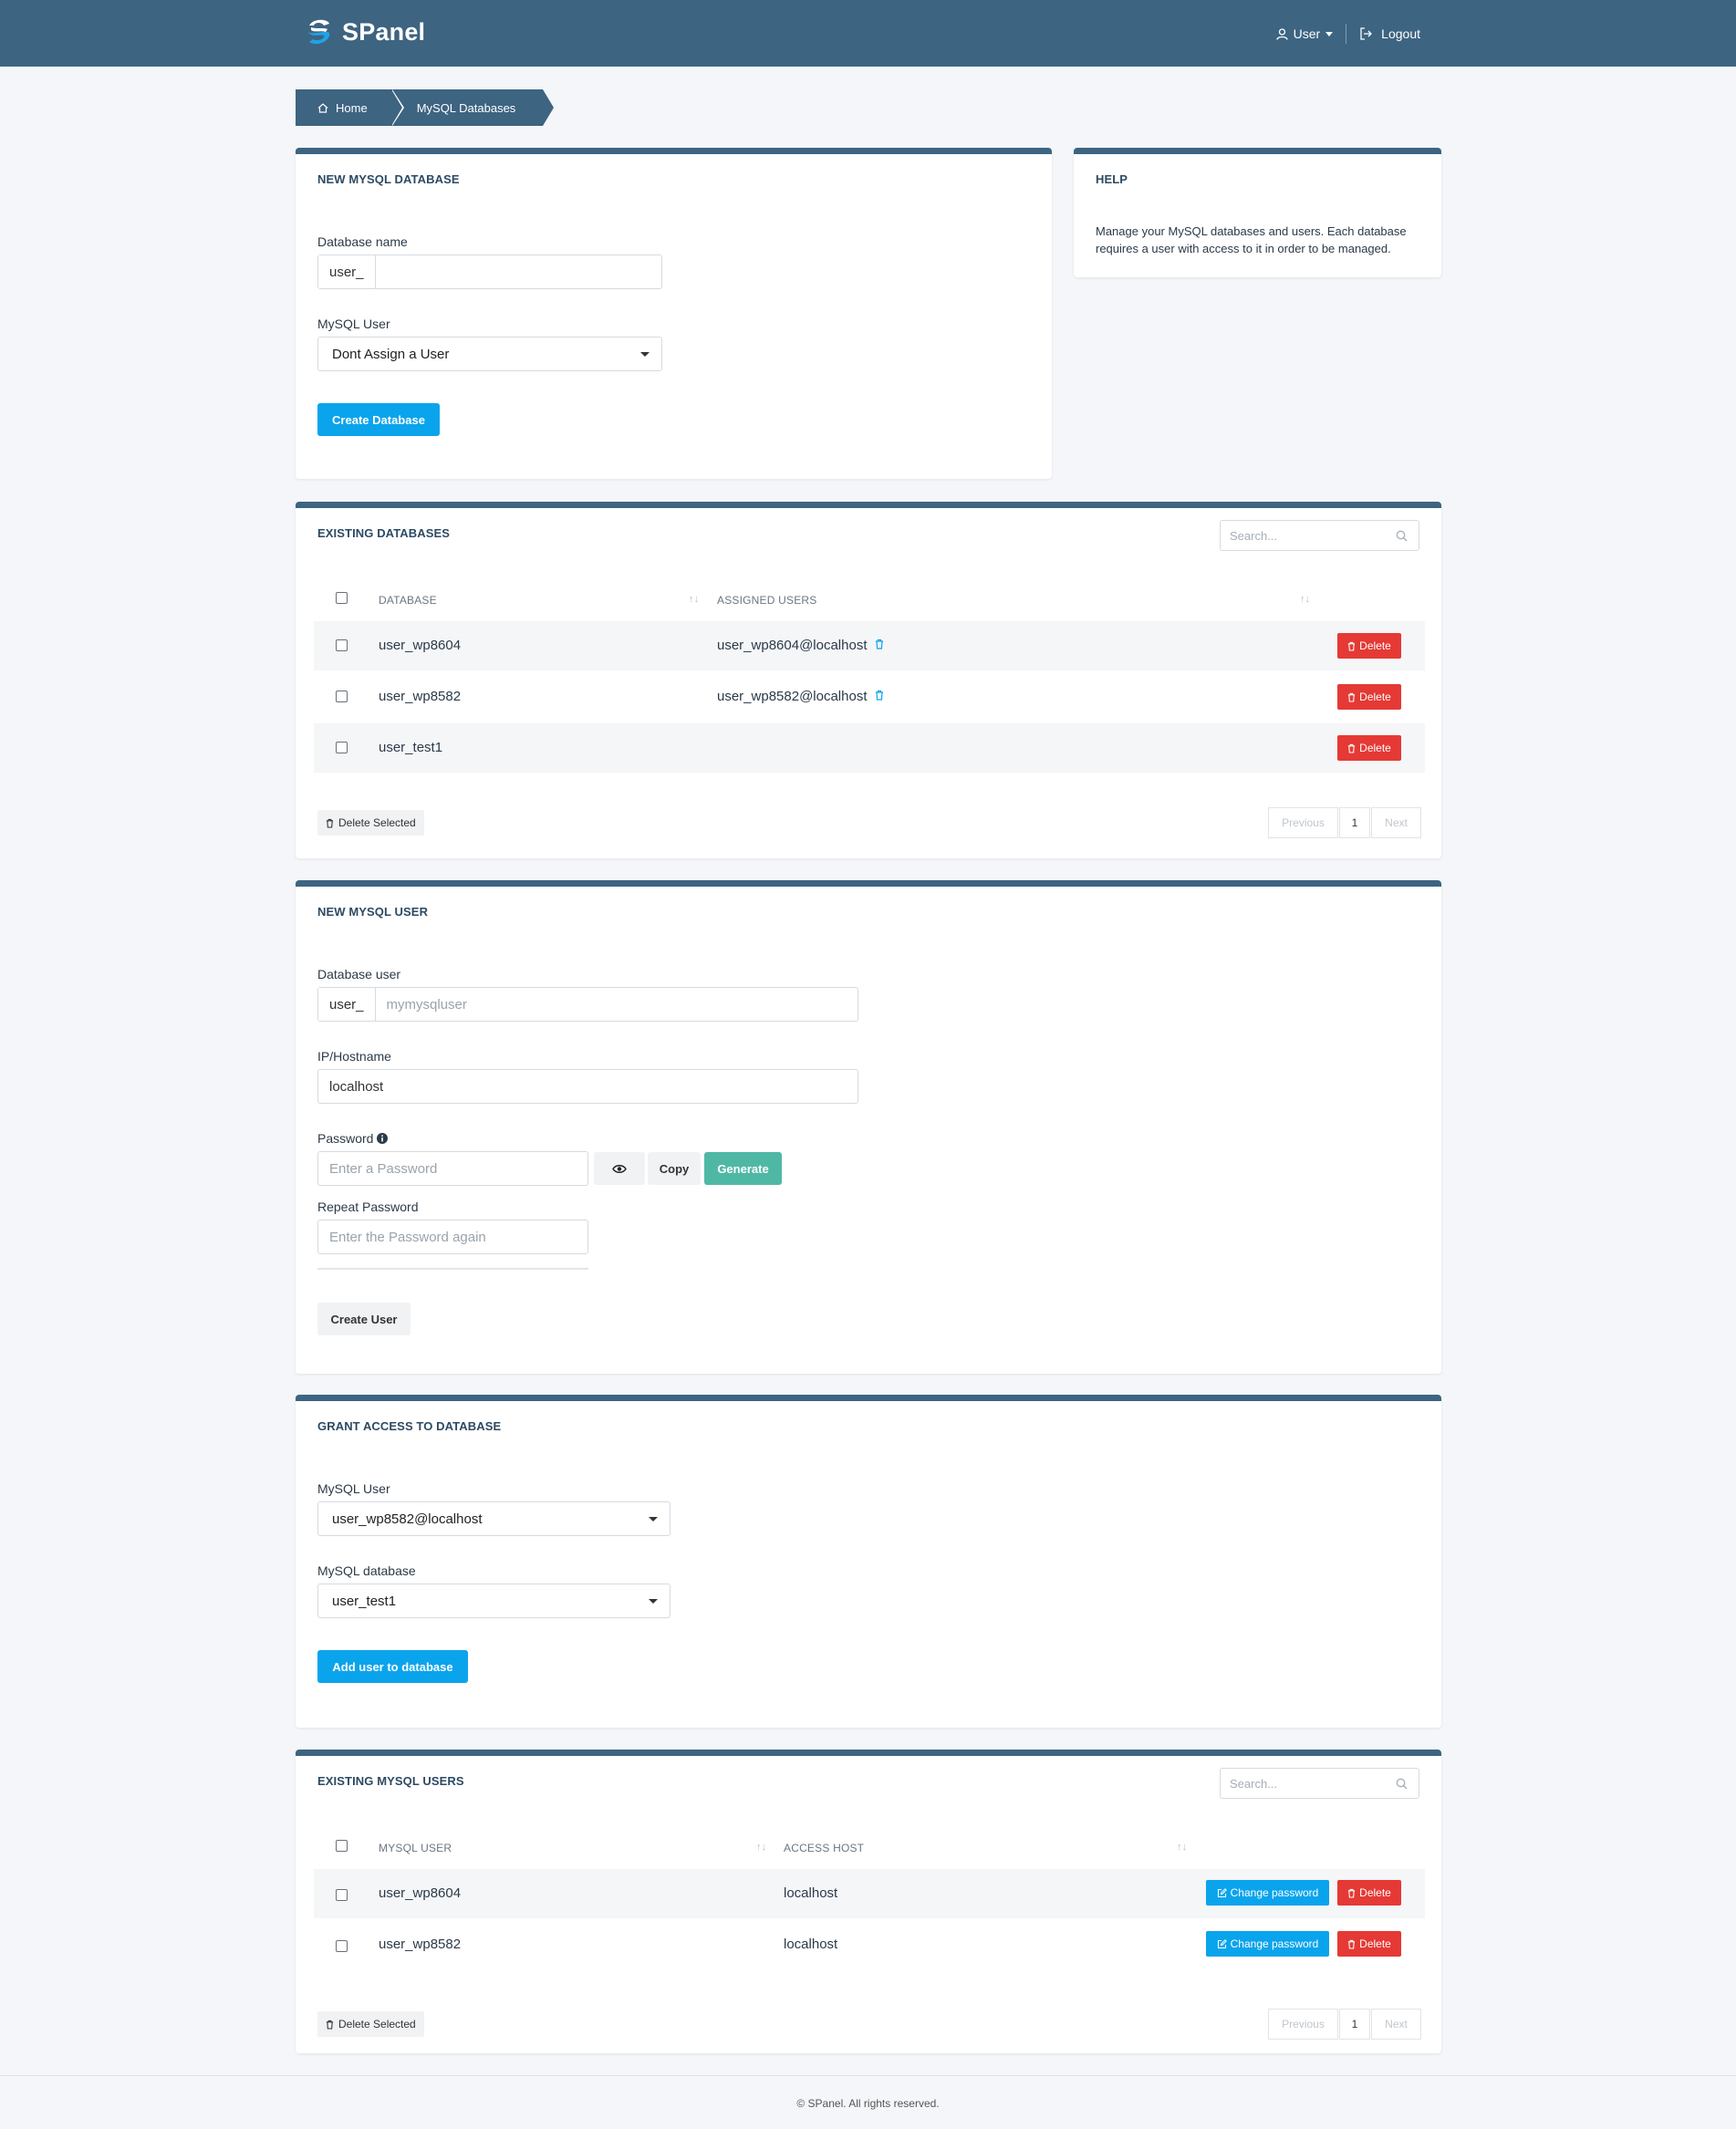  What do you see at coordinates (383, 1139) in the screenshot?
I see `info-icon` at bounding box center [383, 1139].